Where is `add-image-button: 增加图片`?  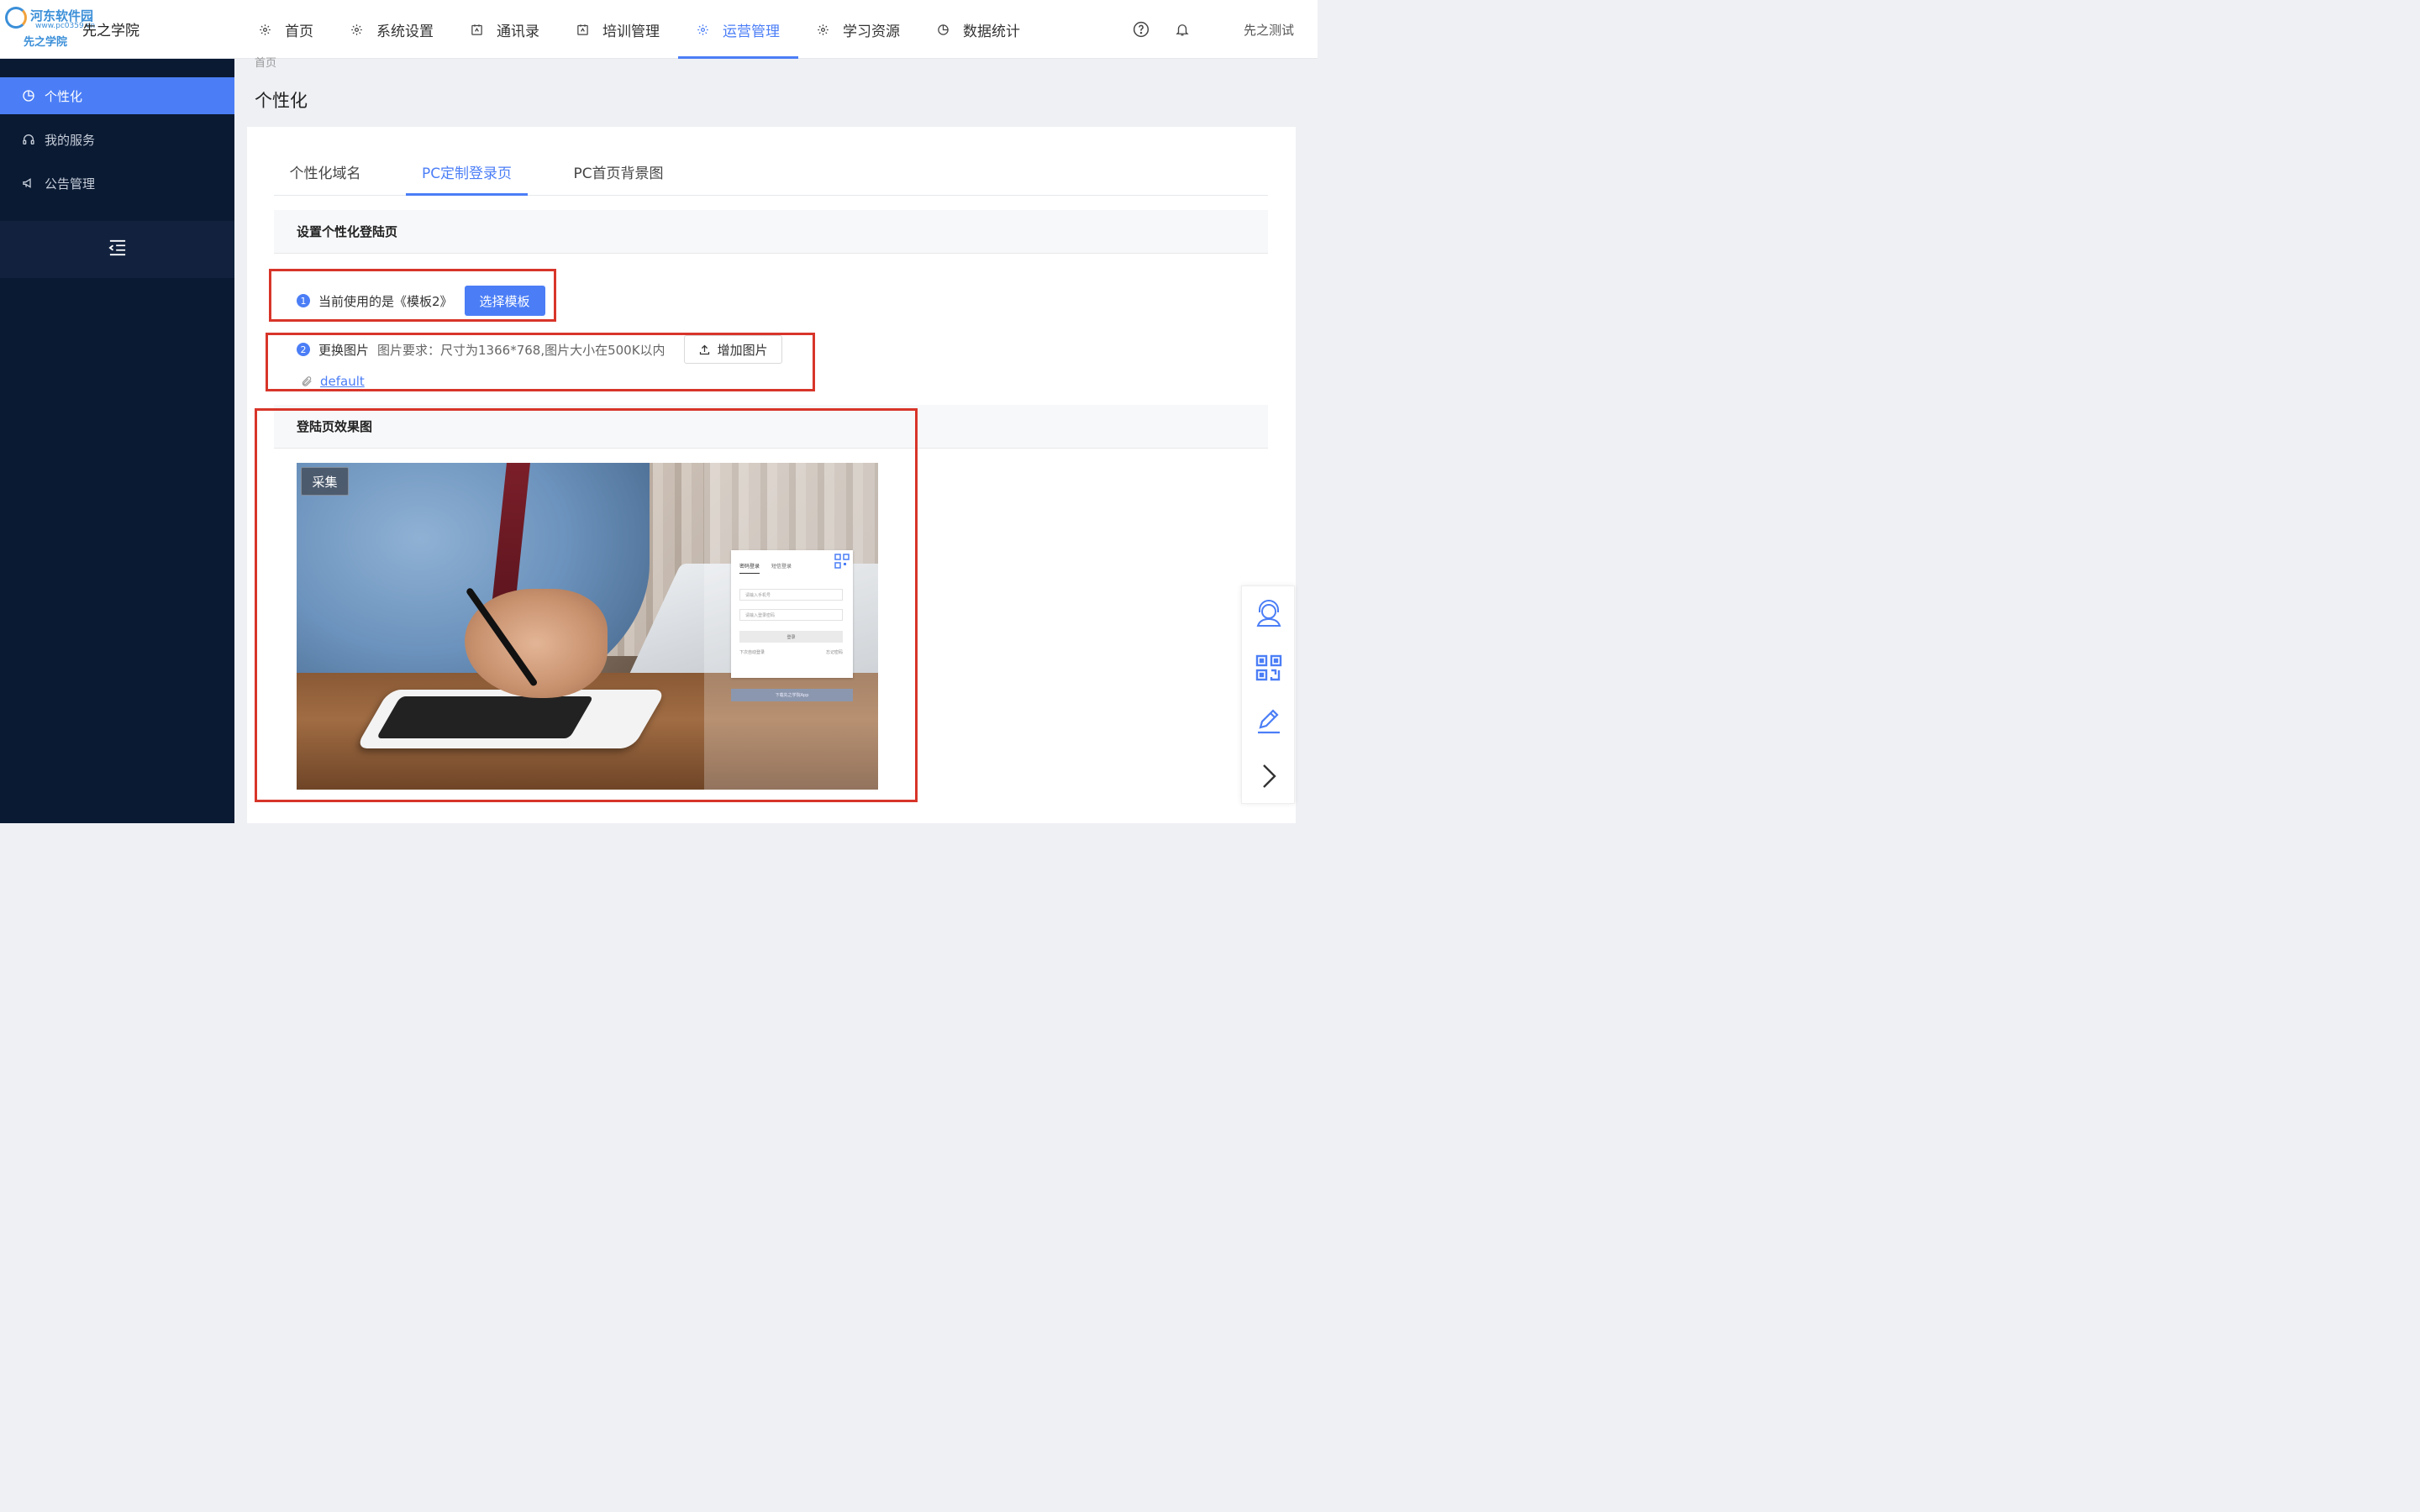 add-image-button: 增加图片 is located at coordinates (733, 349).